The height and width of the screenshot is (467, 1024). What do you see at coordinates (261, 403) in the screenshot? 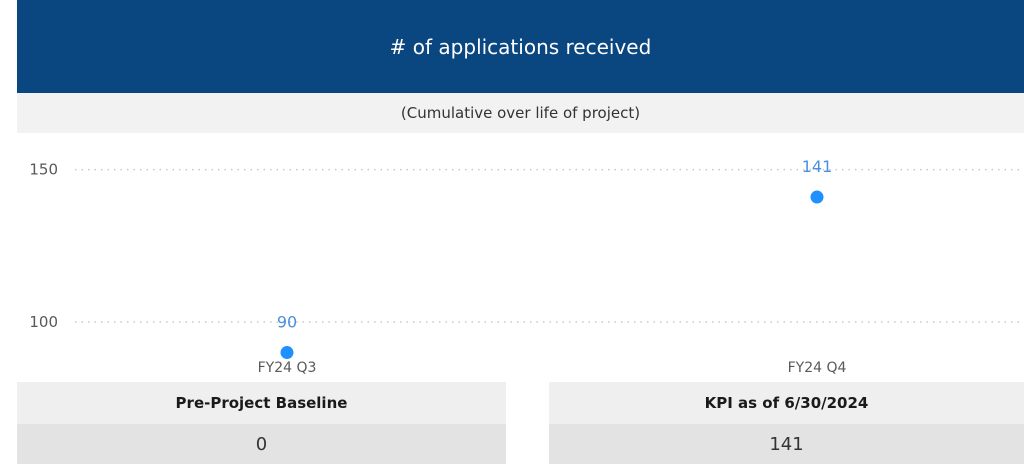
I see `baseline-card-label: Pre-Project Baseline` at bounding box center [261, 403].